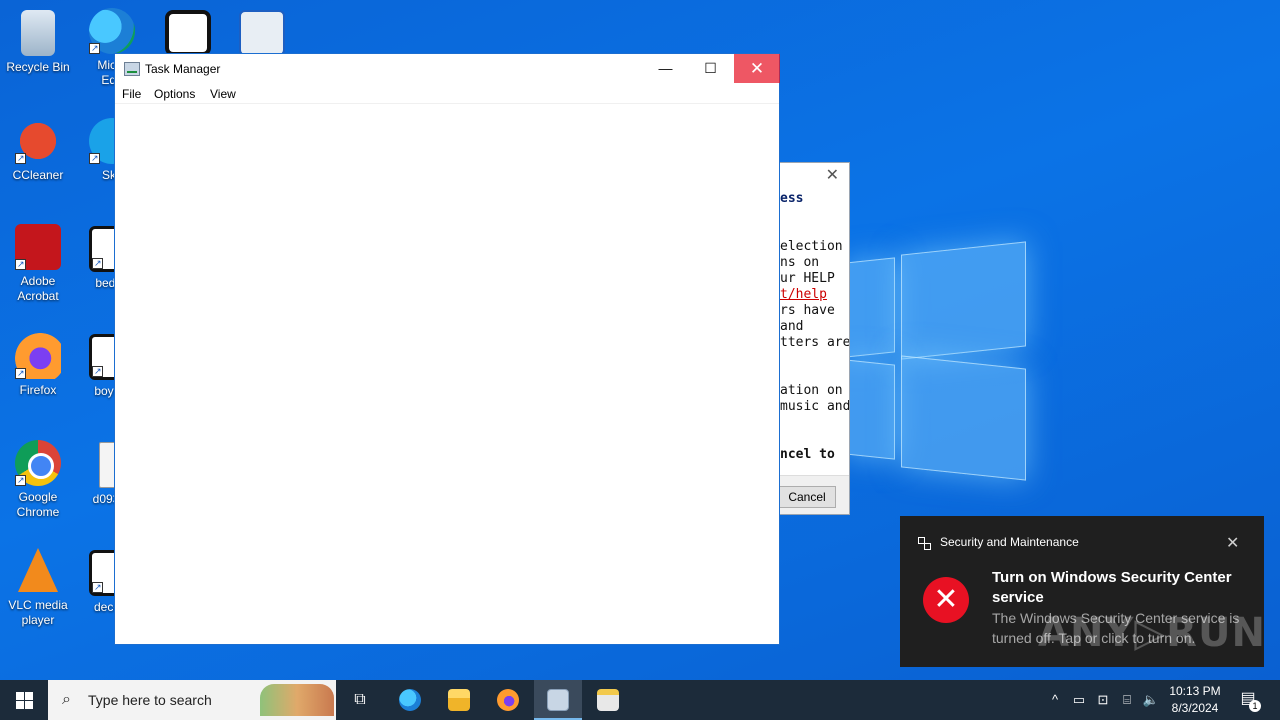  Describe the element at coordinates (807, 310) in the screenshot. I see `dialog-text: rs have` at that location.